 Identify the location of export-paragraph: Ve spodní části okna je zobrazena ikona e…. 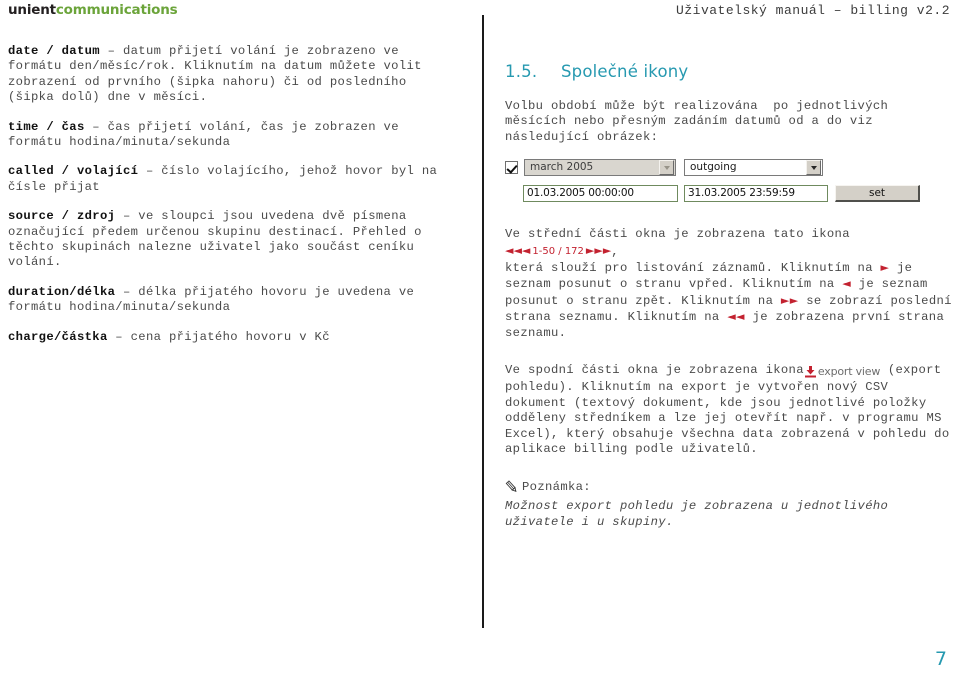
(730, 410).